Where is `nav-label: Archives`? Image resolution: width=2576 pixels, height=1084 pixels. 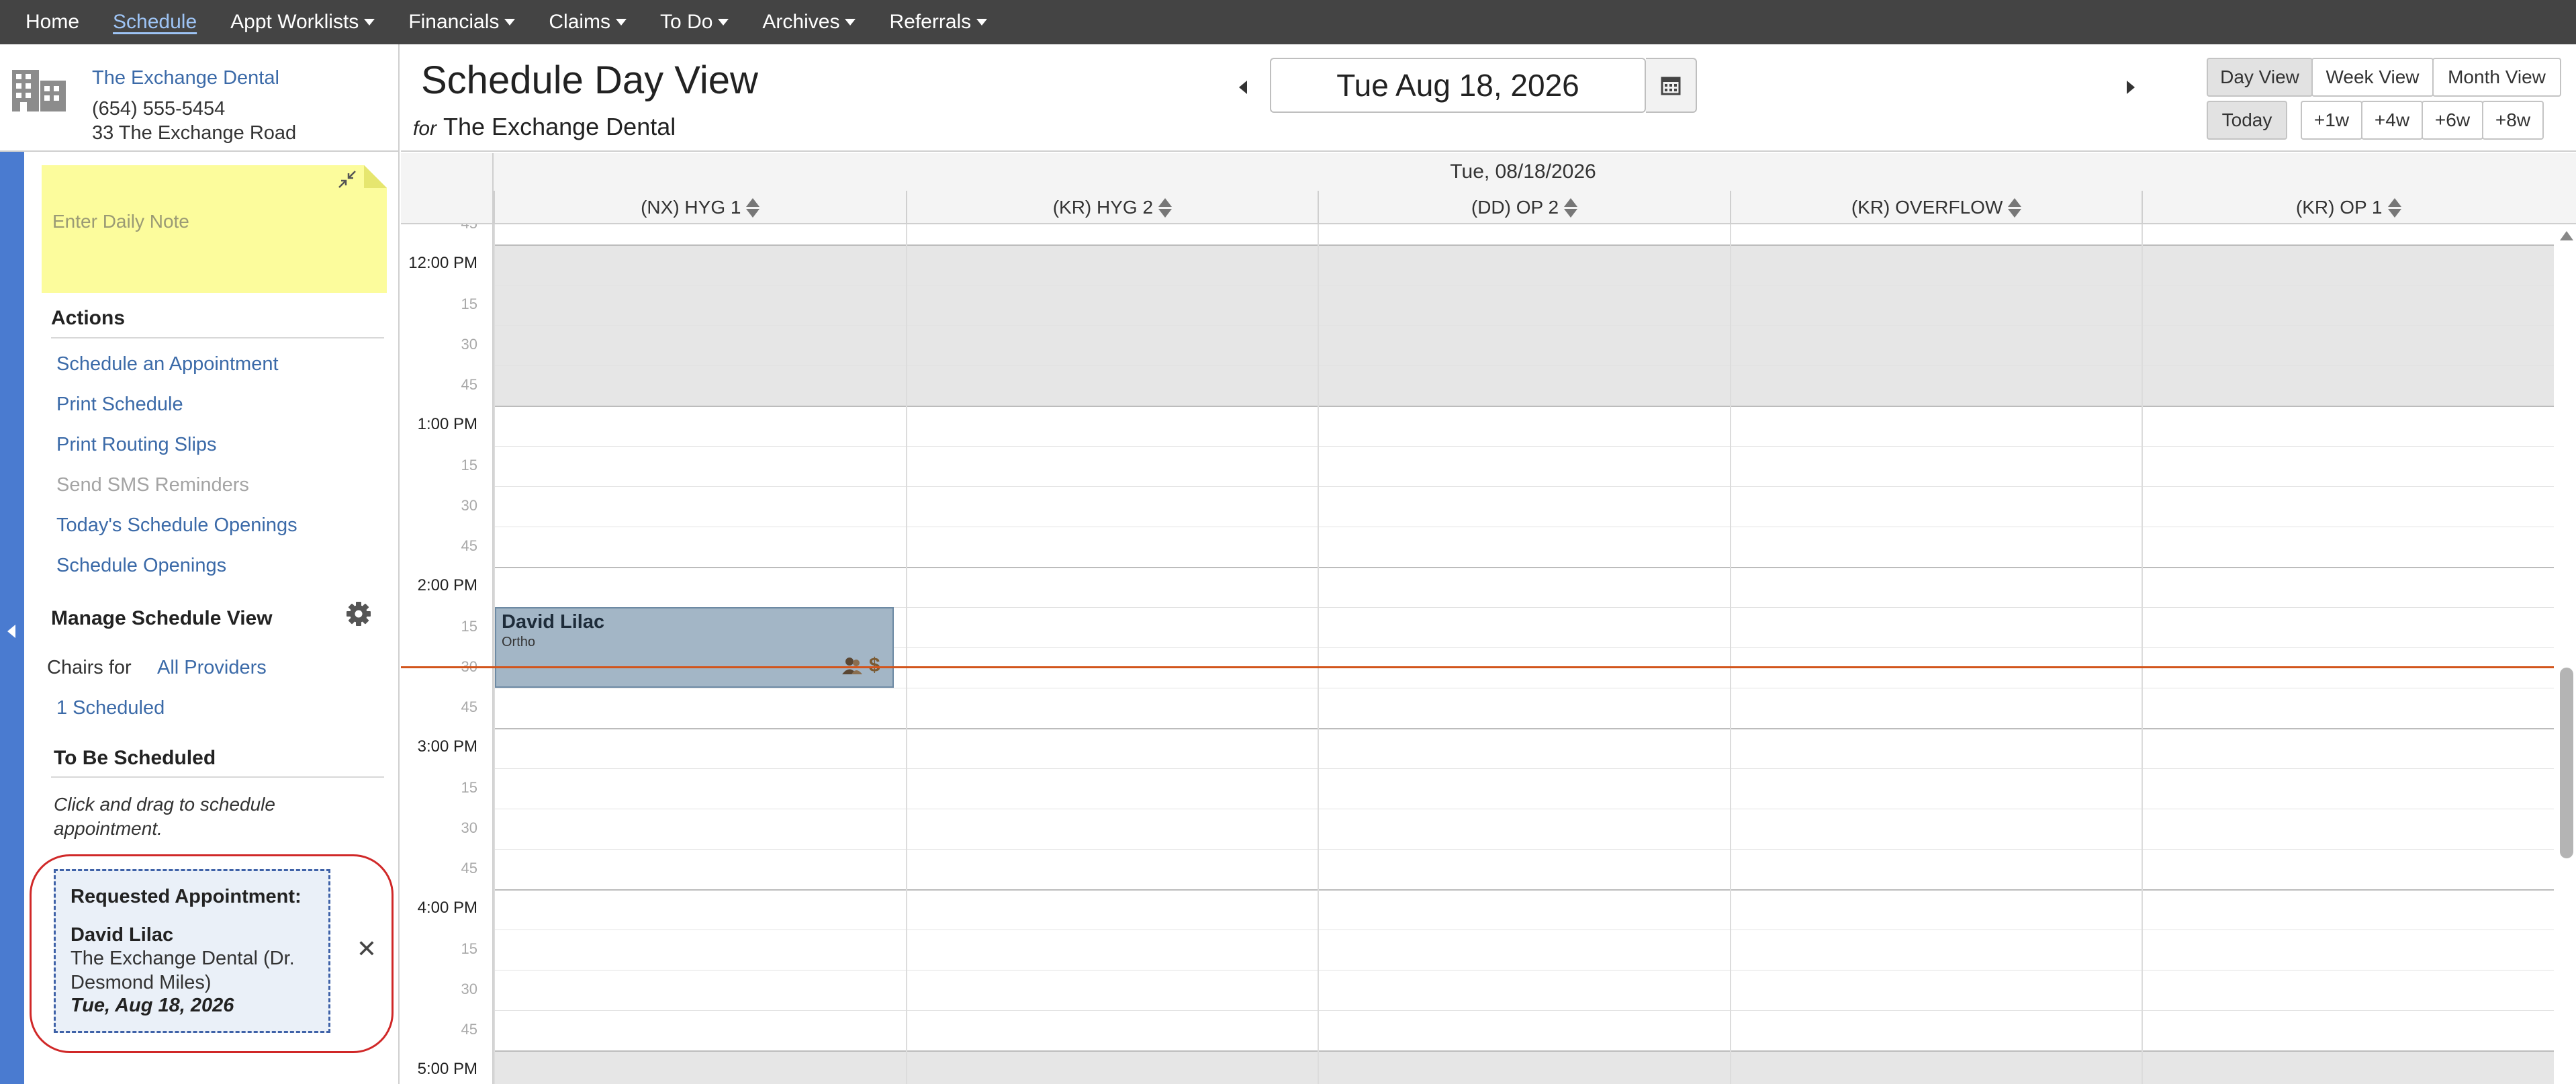
nav-label: Archives is located at coordinates (801, 22).